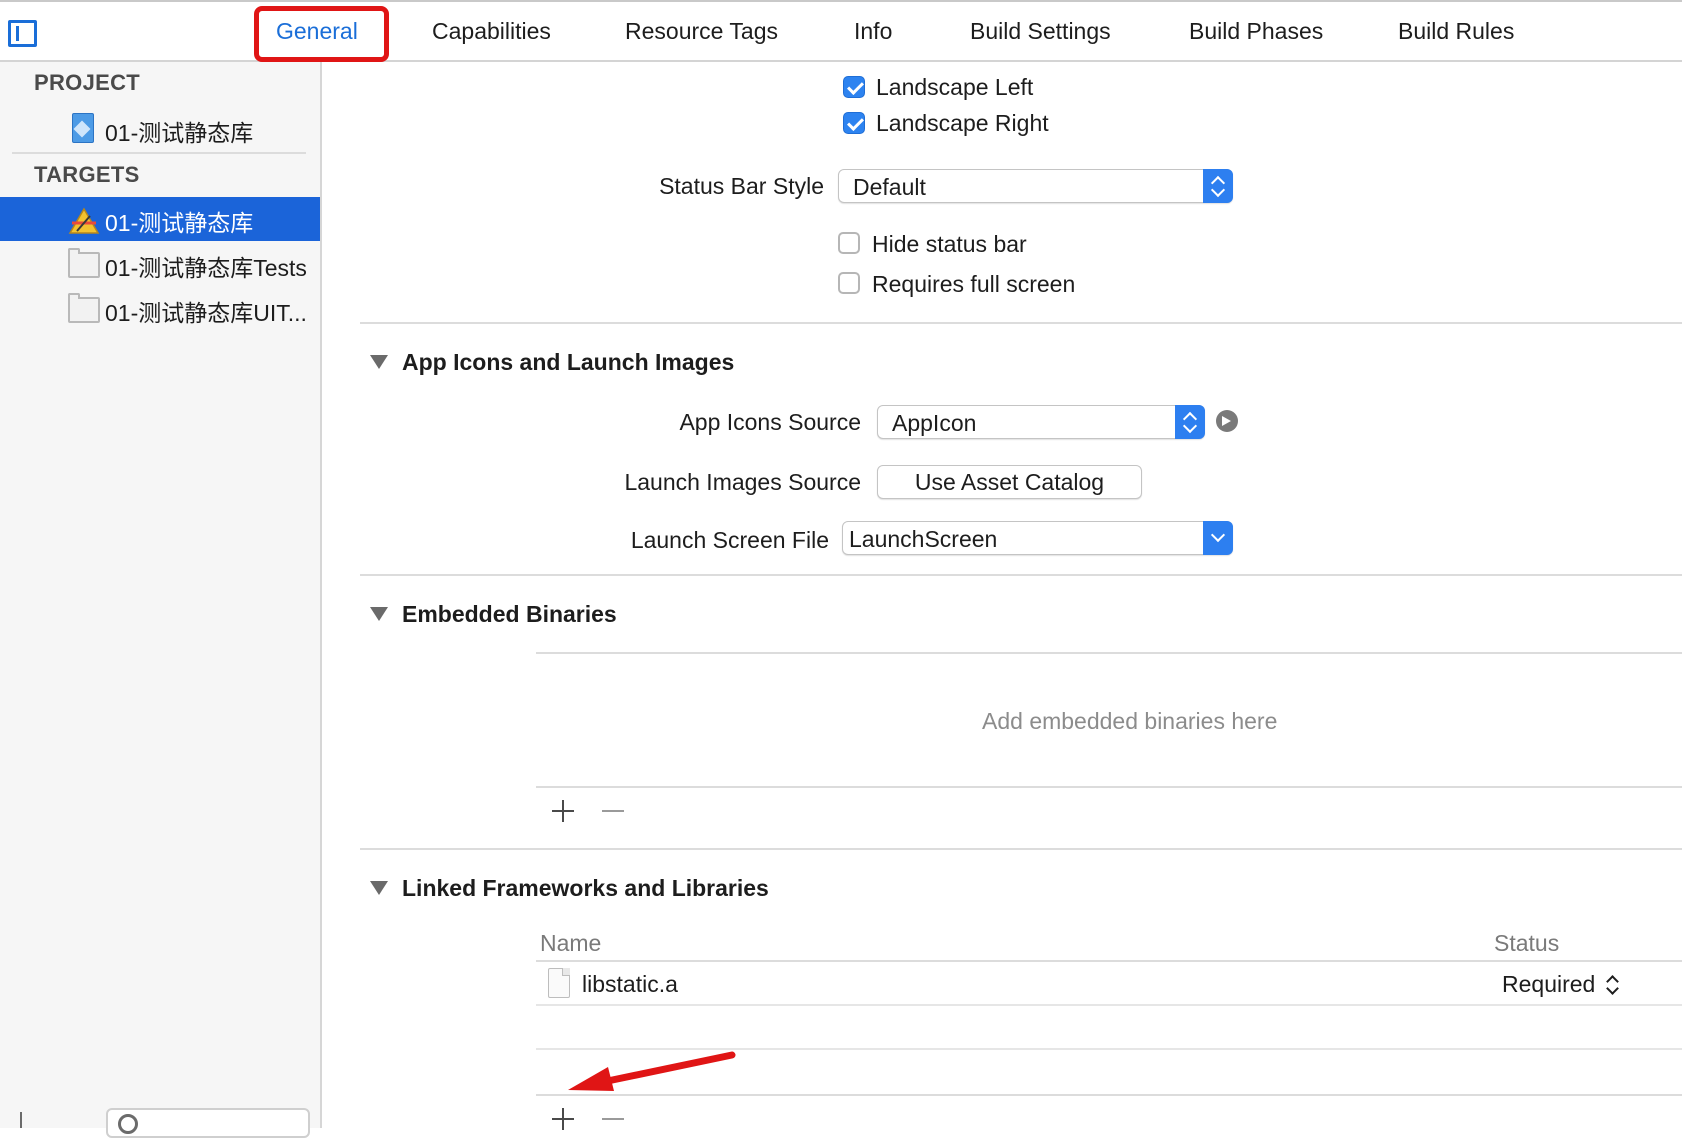 Image resolution: width=1682 pixels, height=1138 pixels. What do you see at coordinates (1109, 653) in the screenshot?
I see `table-top-border` at bounding box center [1109, 653].